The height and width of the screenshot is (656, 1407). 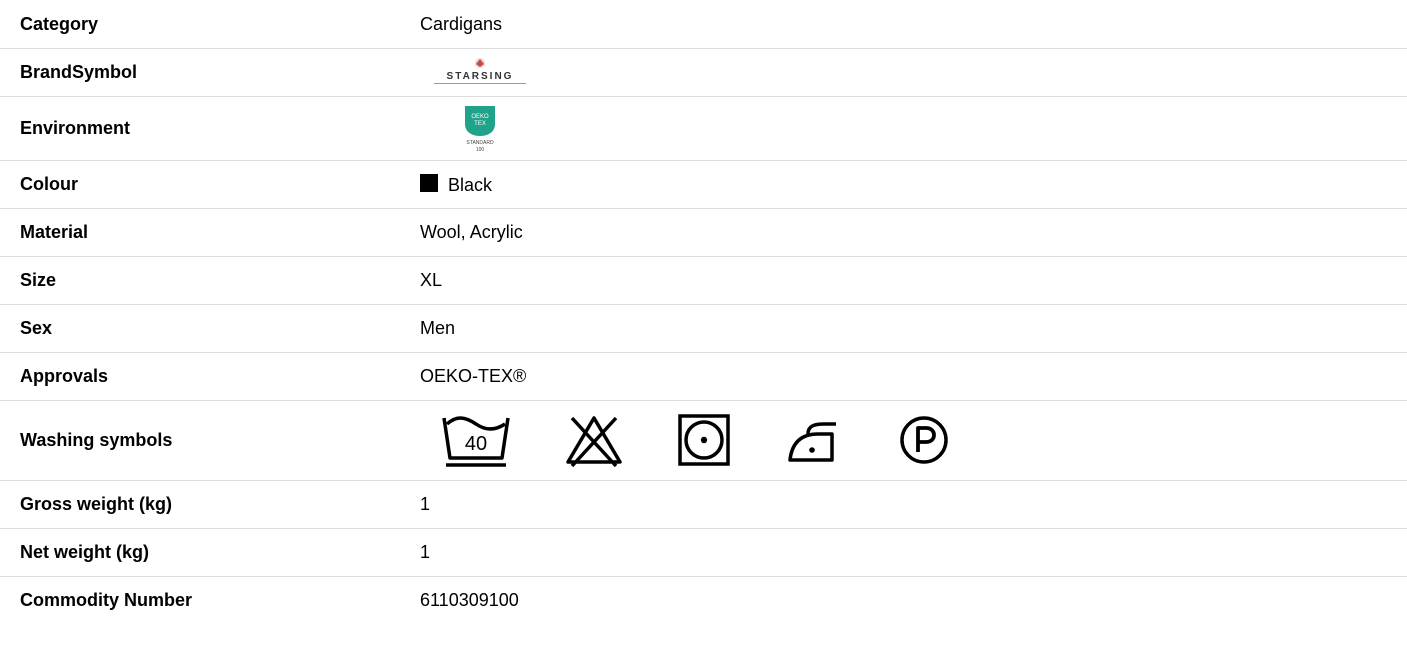 I want to click on spec-row-category: Category Cardigans, so click(x=703, y=24).